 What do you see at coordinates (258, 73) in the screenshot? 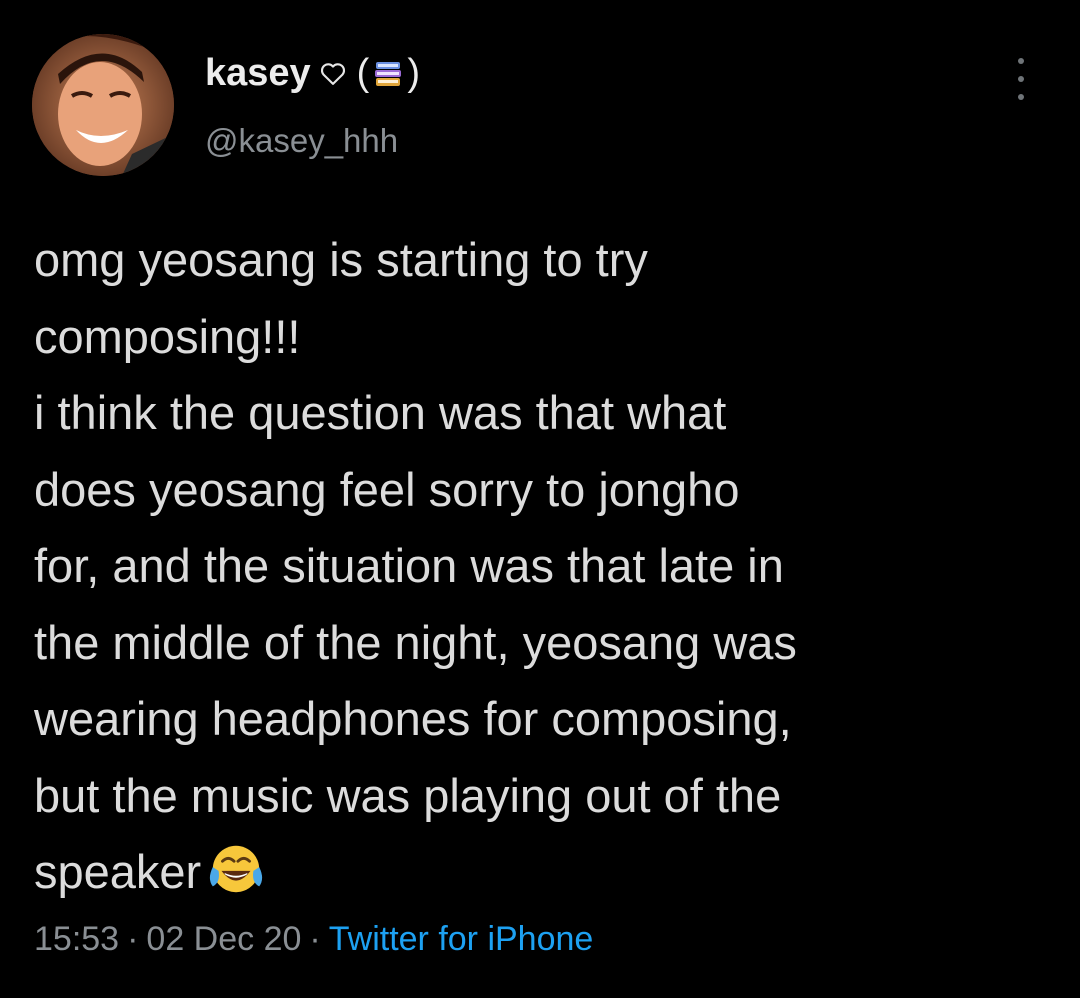
I see `display-name-text: kasey` at bounding box center [258, 73].